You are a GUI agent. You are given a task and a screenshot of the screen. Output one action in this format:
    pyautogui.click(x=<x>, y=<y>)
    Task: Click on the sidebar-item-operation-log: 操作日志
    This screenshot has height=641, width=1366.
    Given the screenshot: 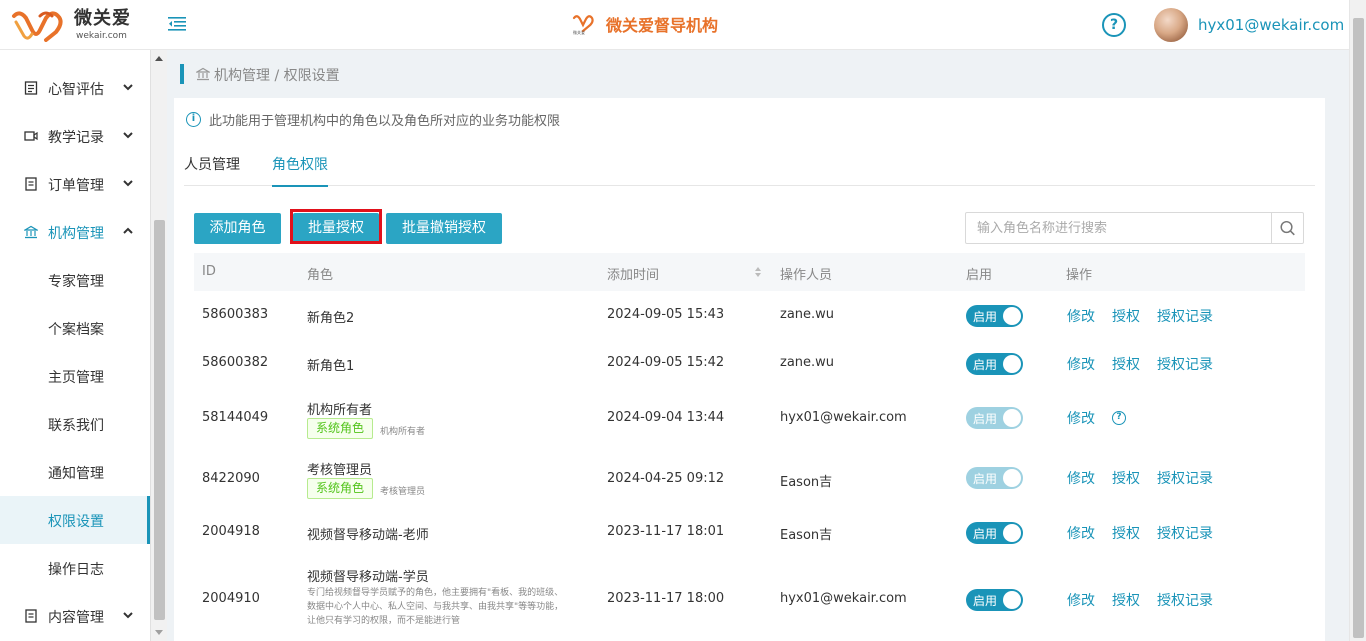 What is the action you would take?
    pyautogui.click(x=75, y=568)
    